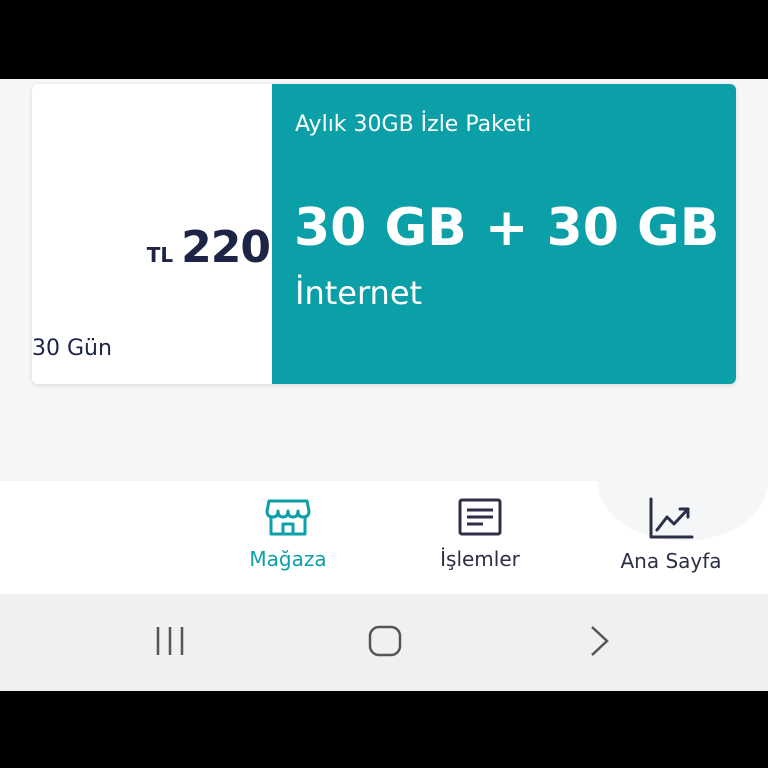 This screenshot has height=768, width=768. Describe the element at coordinates (480, 559) in the screenshot. I see `nav-label-islemler: İşlemler` at that location.